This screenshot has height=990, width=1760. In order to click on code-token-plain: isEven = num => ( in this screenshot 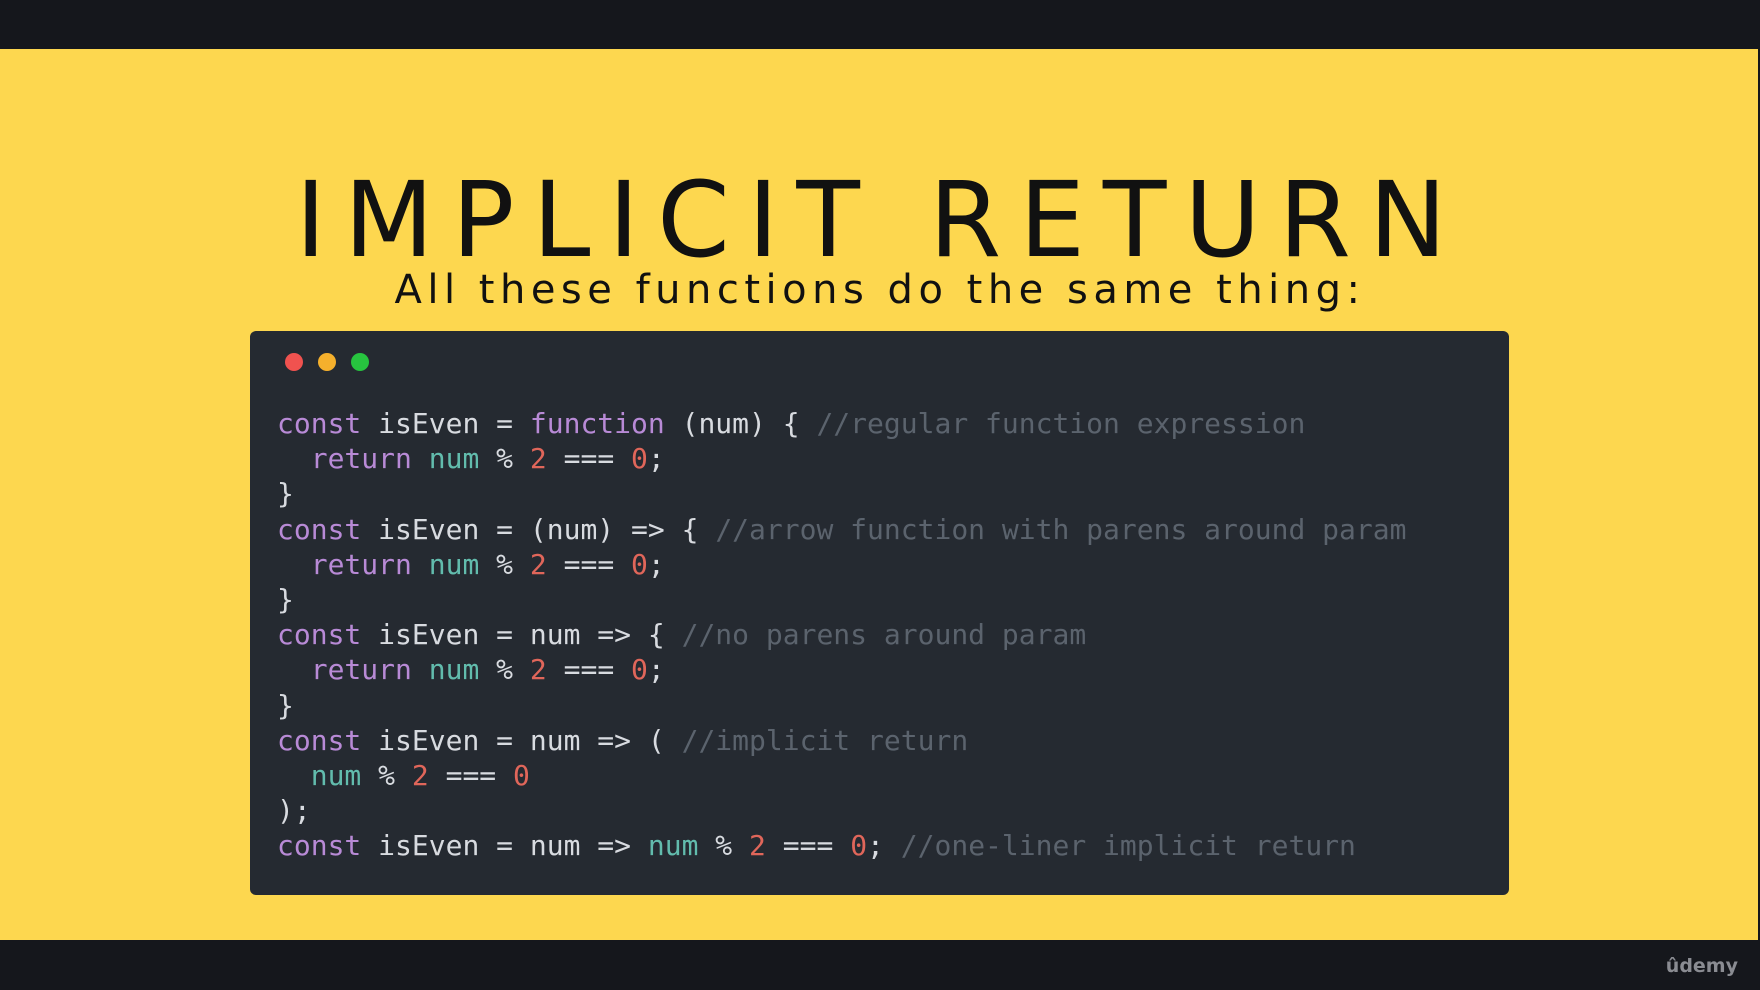, I will do `click(521, 740)`.